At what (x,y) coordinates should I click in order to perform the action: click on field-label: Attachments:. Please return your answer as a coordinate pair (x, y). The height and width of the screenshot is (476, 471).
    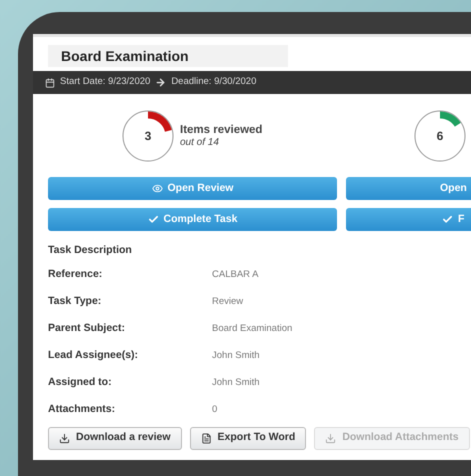
    Looking at the image, I should click on (82, 410).